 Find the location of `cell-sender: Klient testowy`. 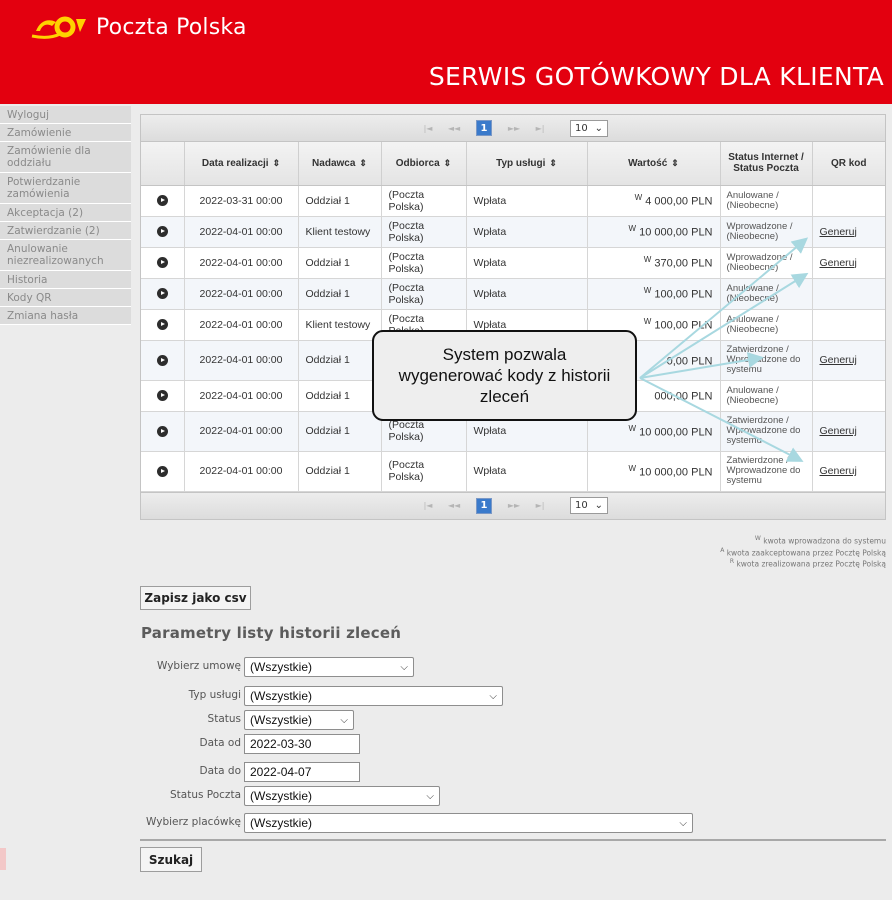

cell-sender: Klient testowy is located at coordinates (340, 232).